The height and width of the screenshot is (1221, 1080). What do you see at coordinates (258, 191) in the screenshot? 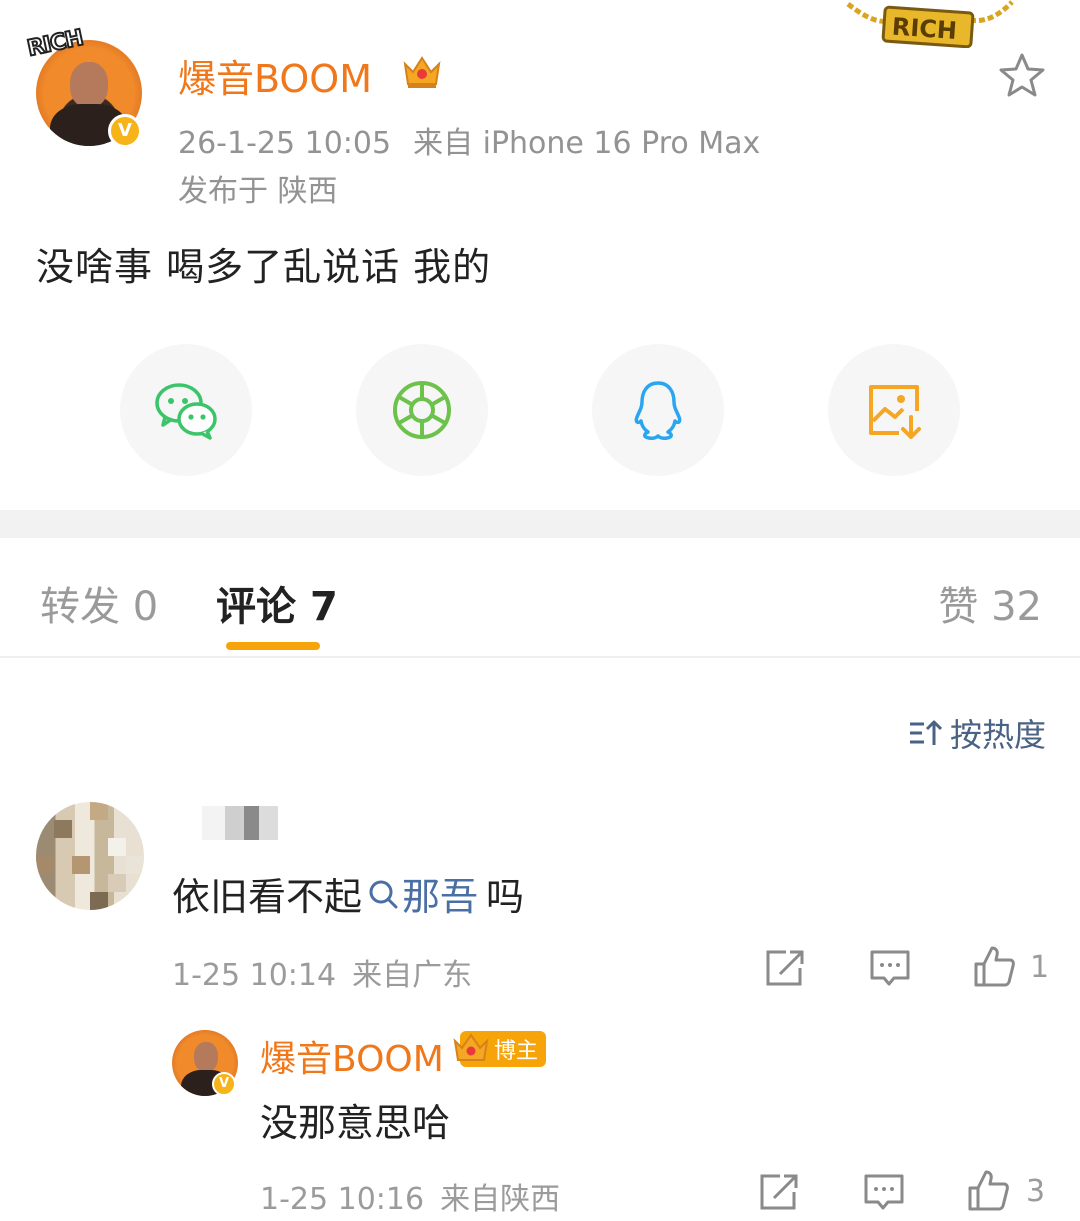
I see `post-location: 发布于 陕西` at bounding box center [258, 191].